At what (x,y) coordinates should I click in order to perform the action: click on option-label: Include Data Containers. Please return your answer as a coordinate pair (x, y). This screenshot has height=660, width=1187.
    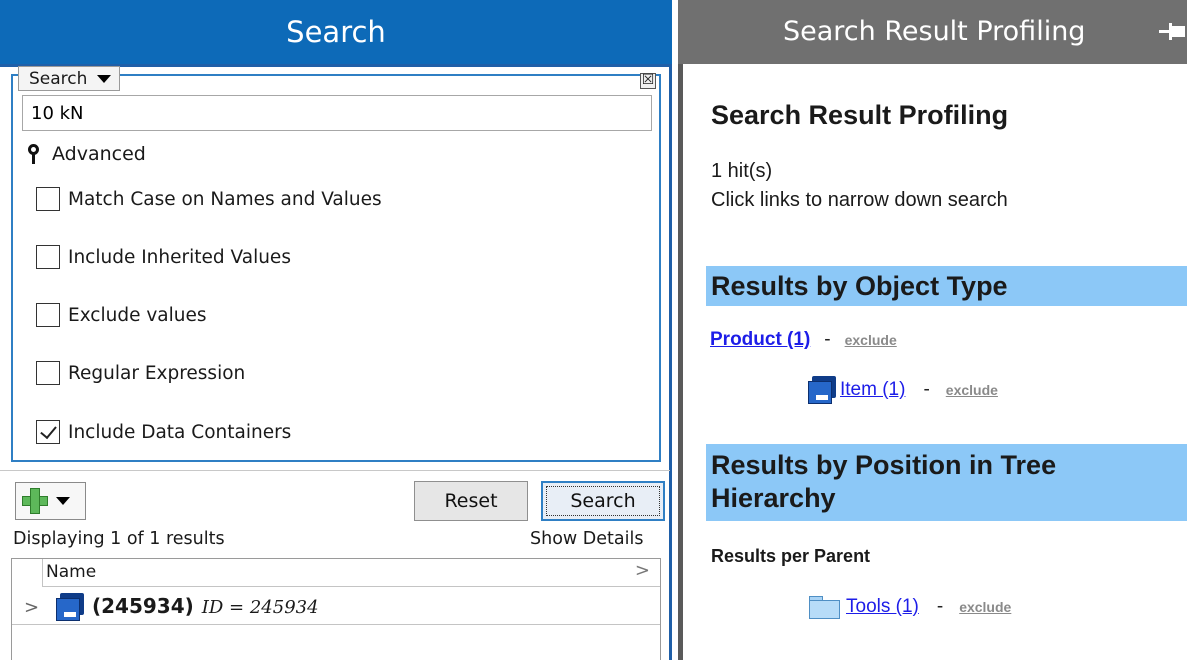
    Looking at the image, I should click on (180, 432).